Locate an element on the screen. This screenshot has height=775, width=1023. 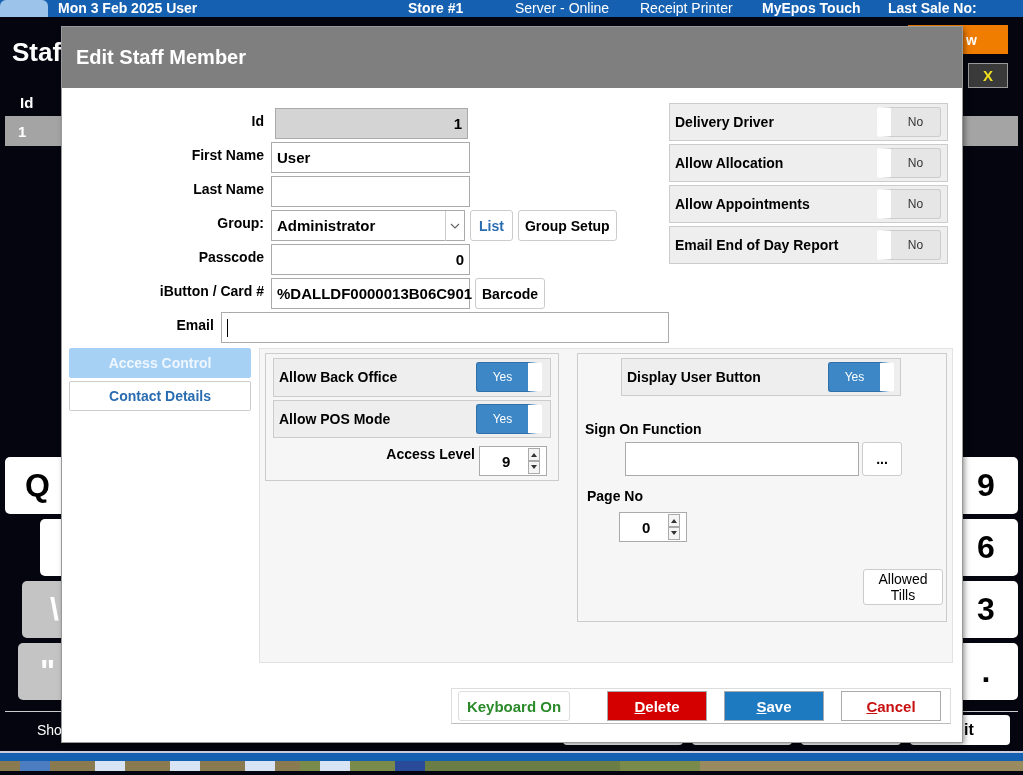
option-label: Allow Appointments is located at coordinates (742, 204).